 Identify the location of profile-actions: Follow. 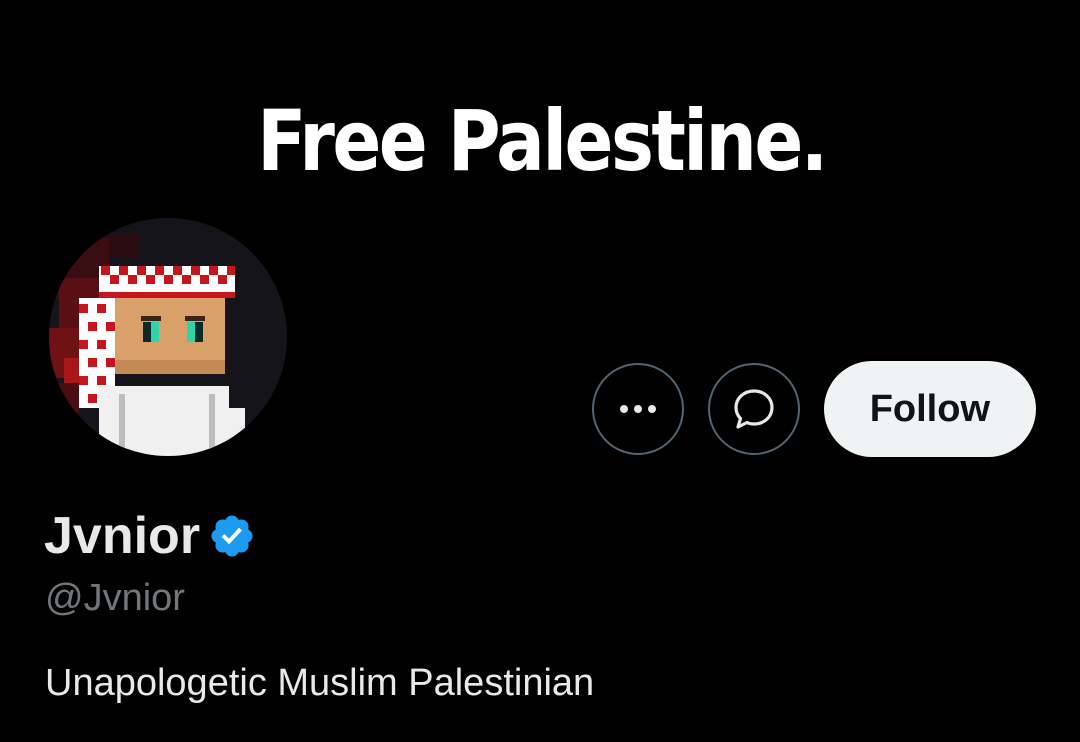
(813, 409).